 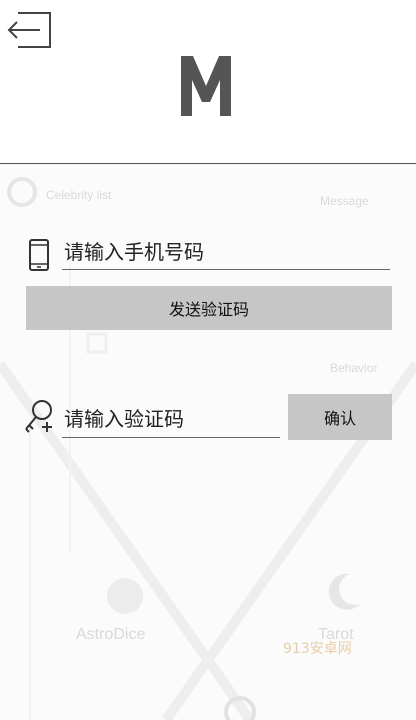 I want to click on bg-label-2: Message, so click(x=344, y=201).